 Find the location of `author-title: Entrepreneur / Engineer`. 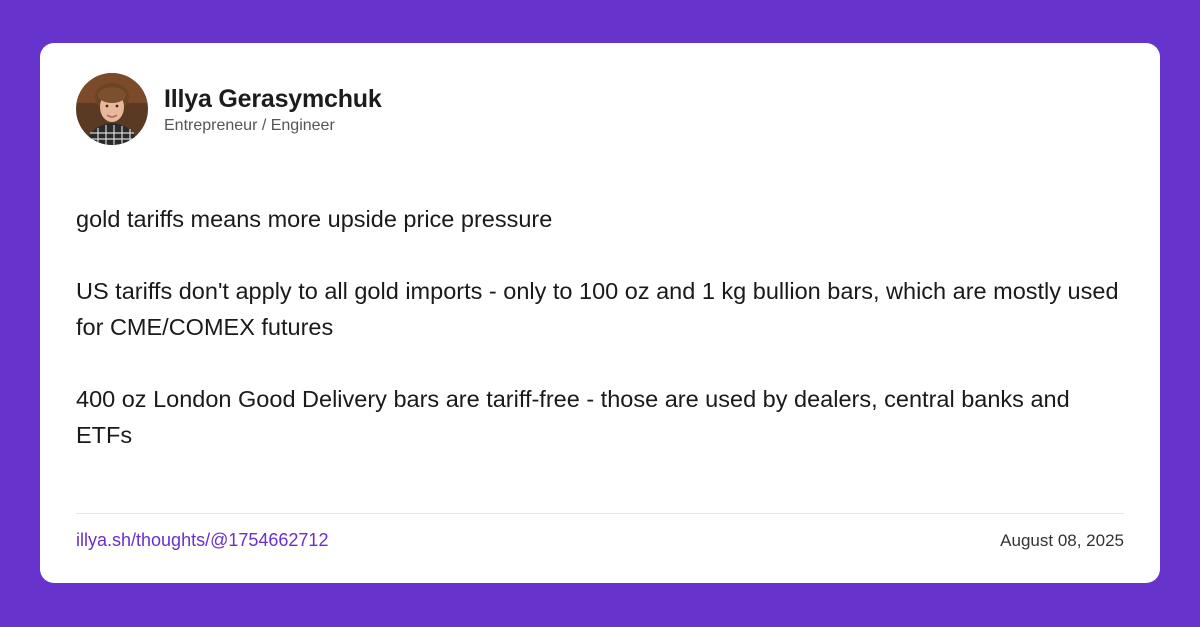

author-title: Entrepreneur / Engineer is located at coordinates (249, 125).